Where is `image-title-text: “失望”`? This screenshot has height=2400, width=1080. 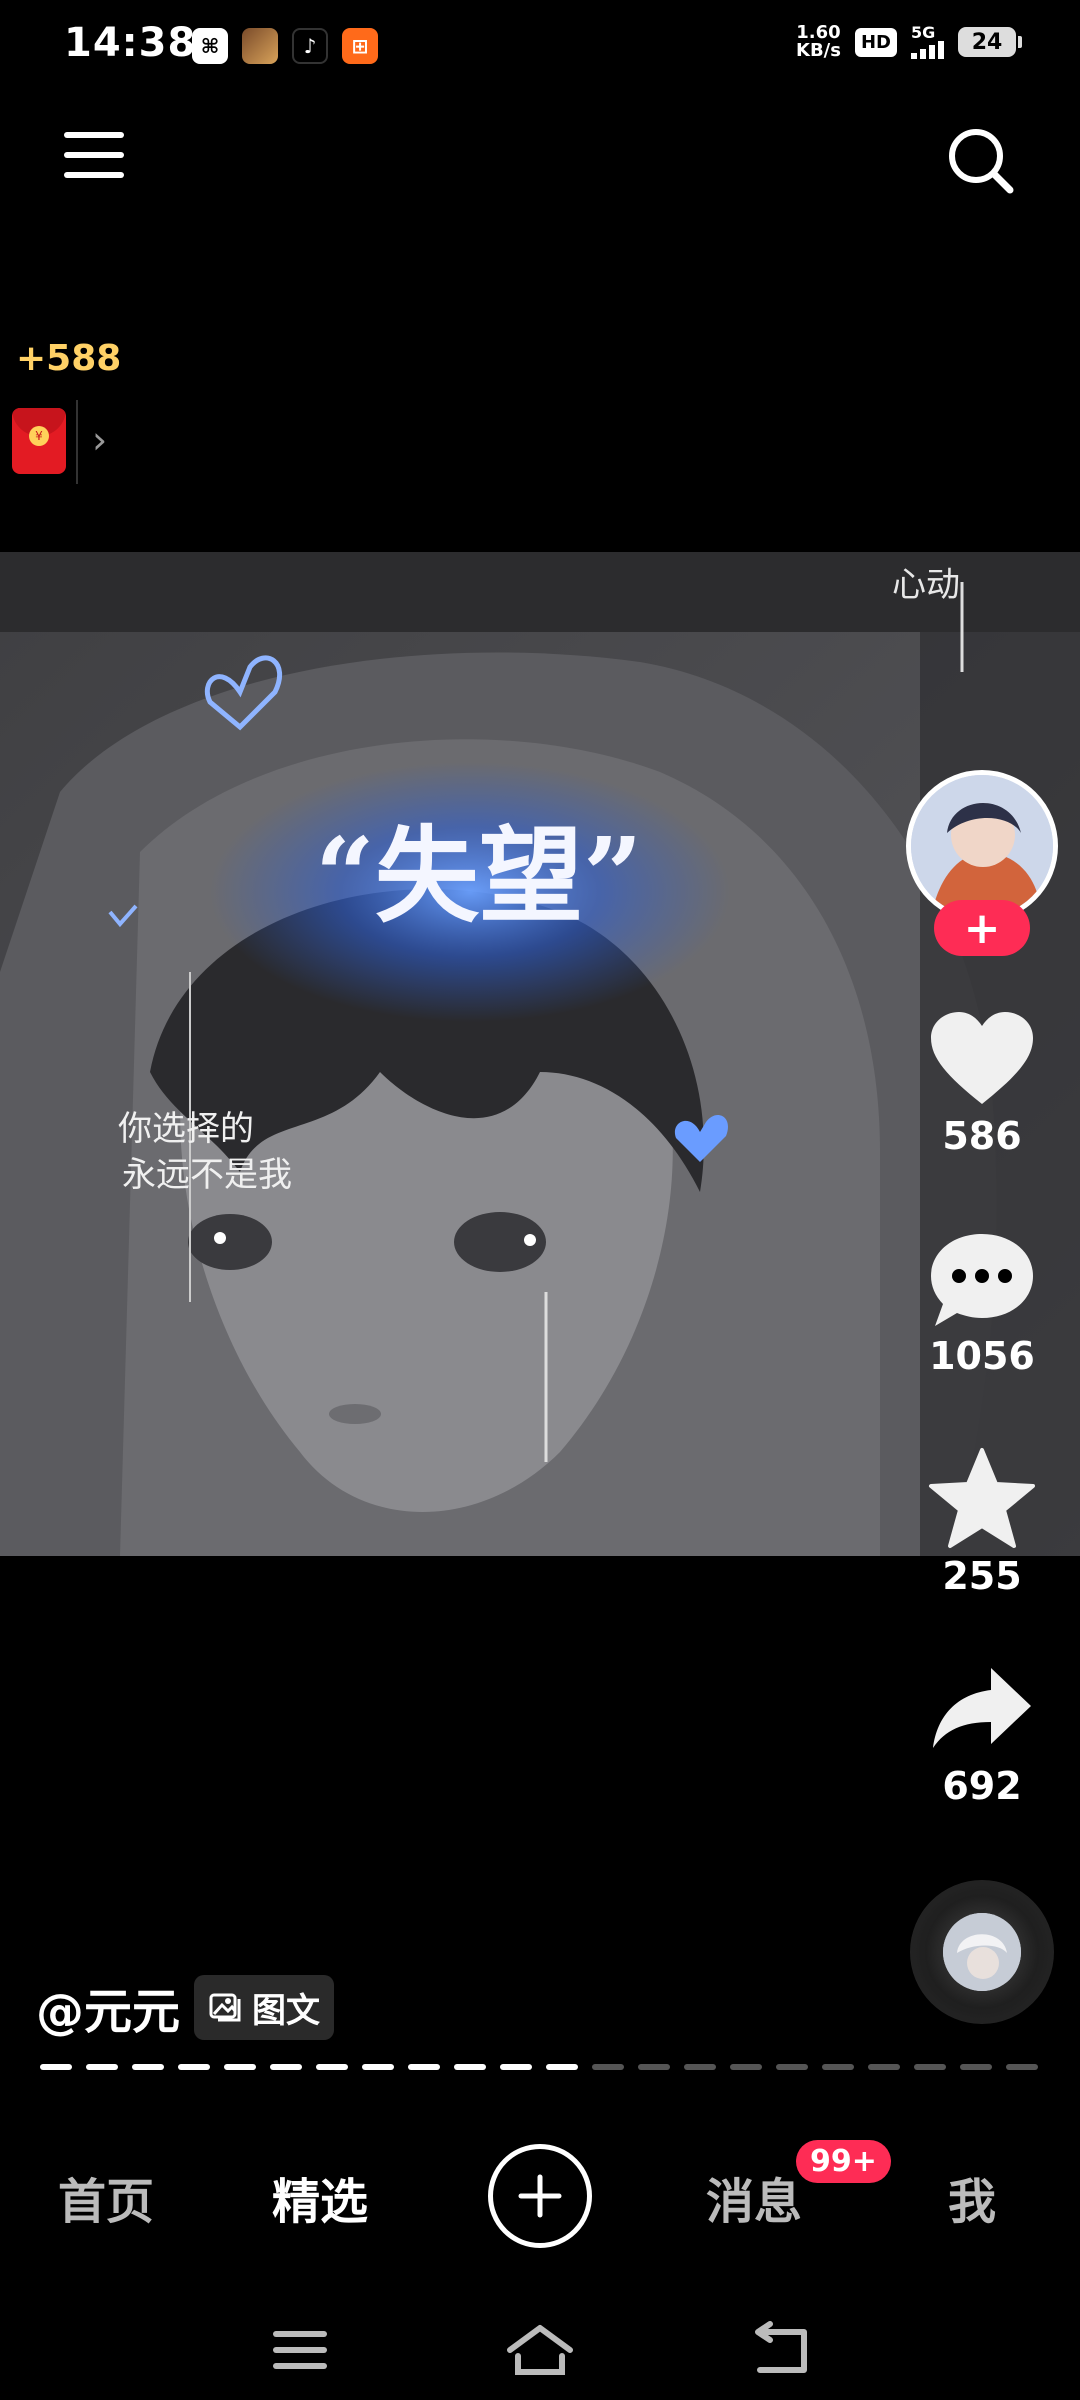
image-title-text: “失望” is located at coordinates (479, 875).